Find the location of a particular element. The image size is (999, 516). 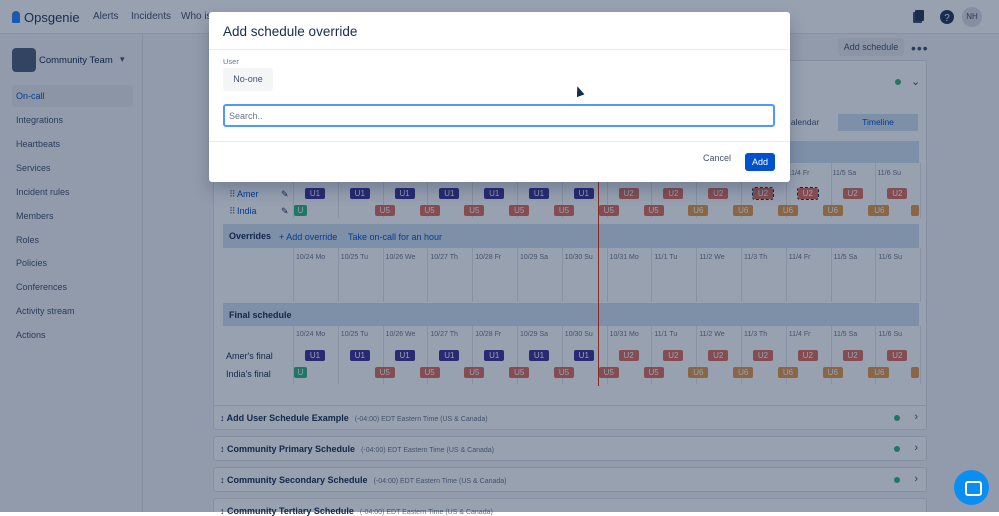

dialog-title: Add schedule override is located at coordinates (290, 31).